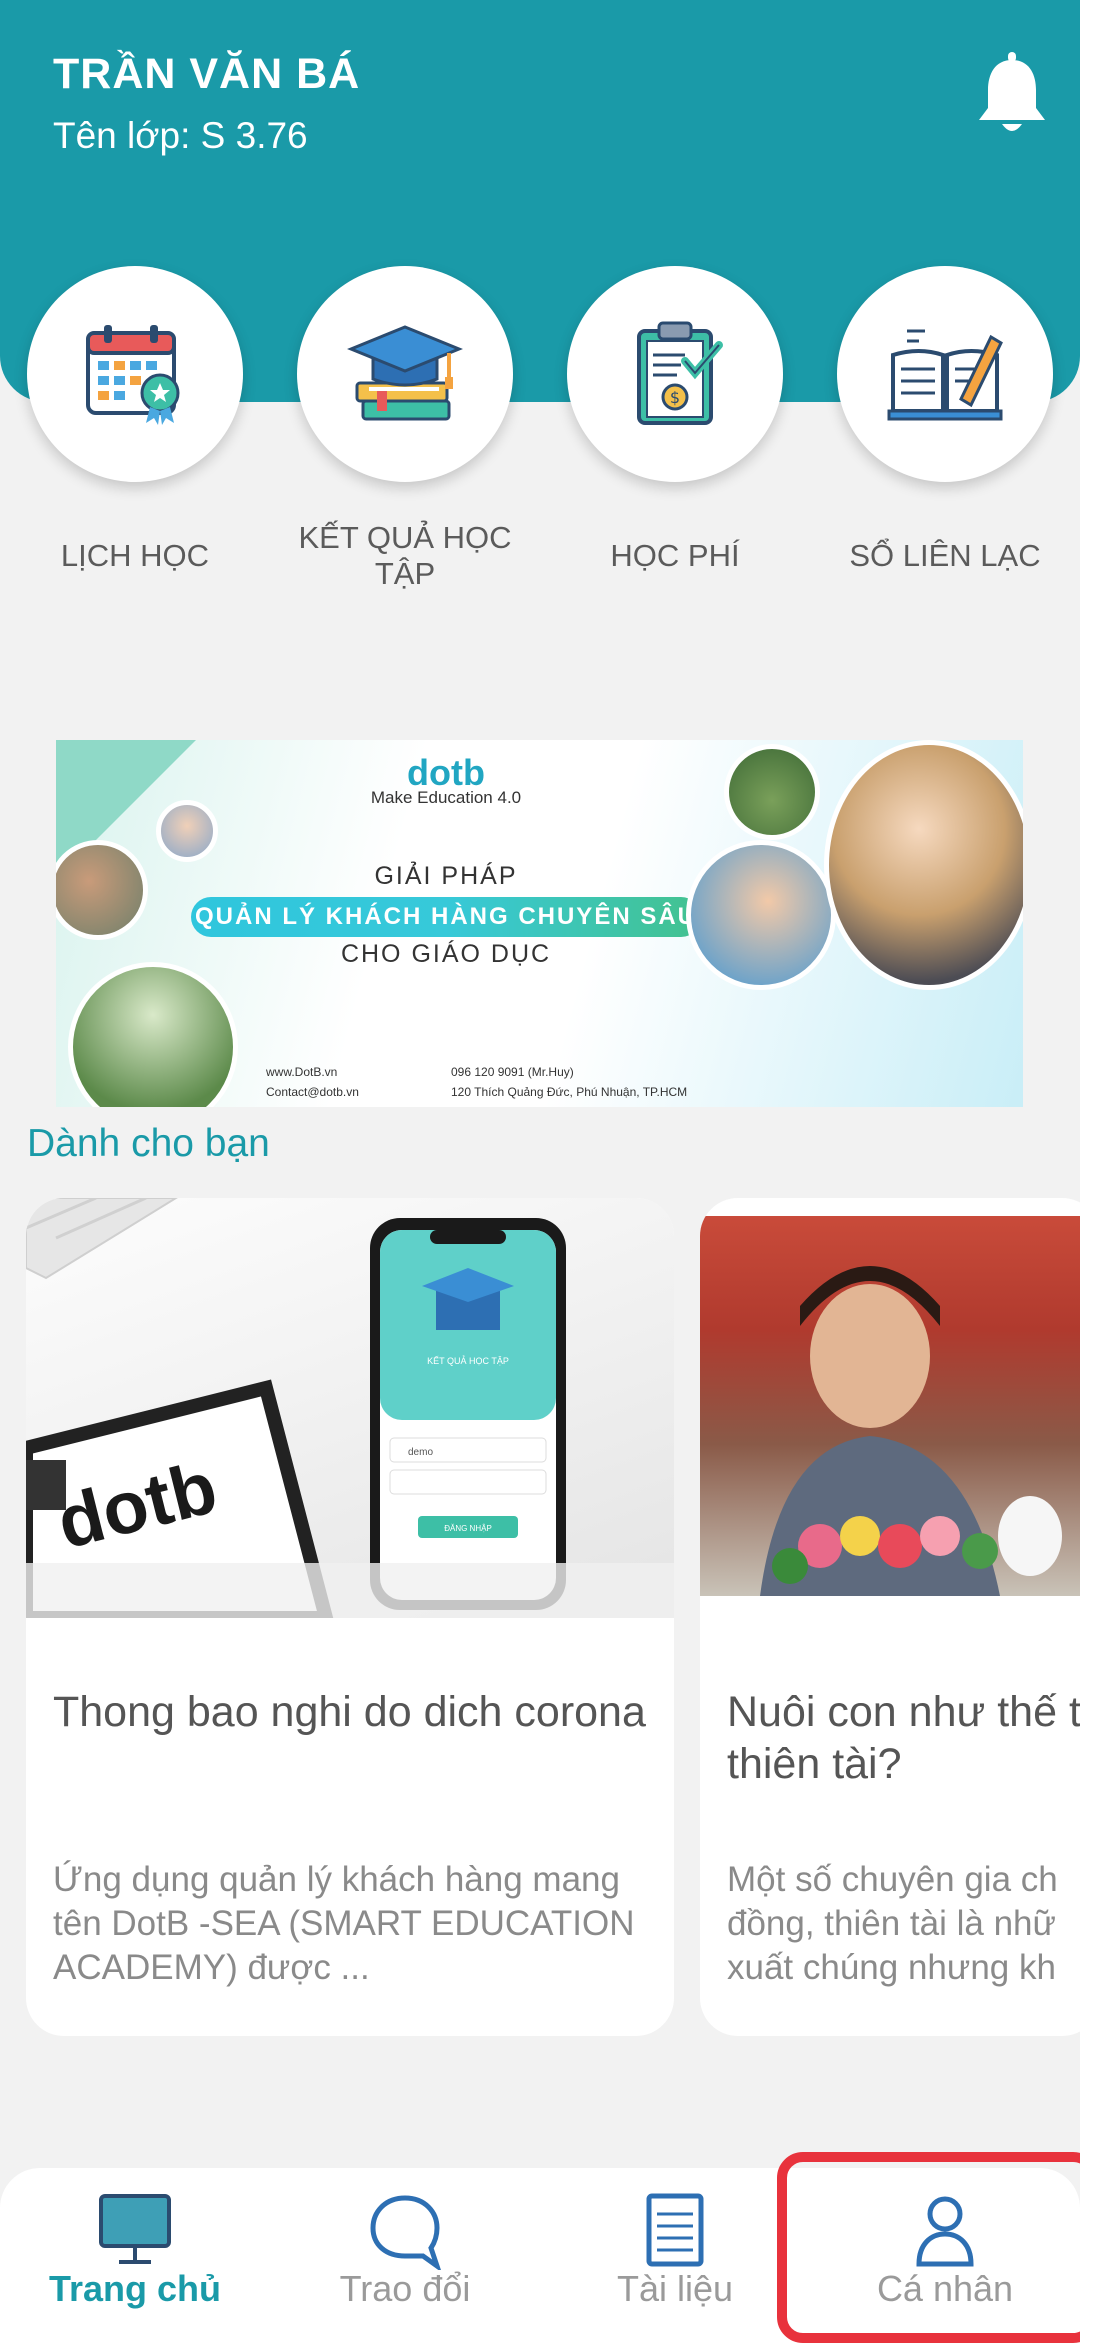 This screenshot has width=1100, height=2346. What do you see at coordinates (135, 2229) in the screenshot?
I see `monitor-icon` at bounding box center [135, 2229].